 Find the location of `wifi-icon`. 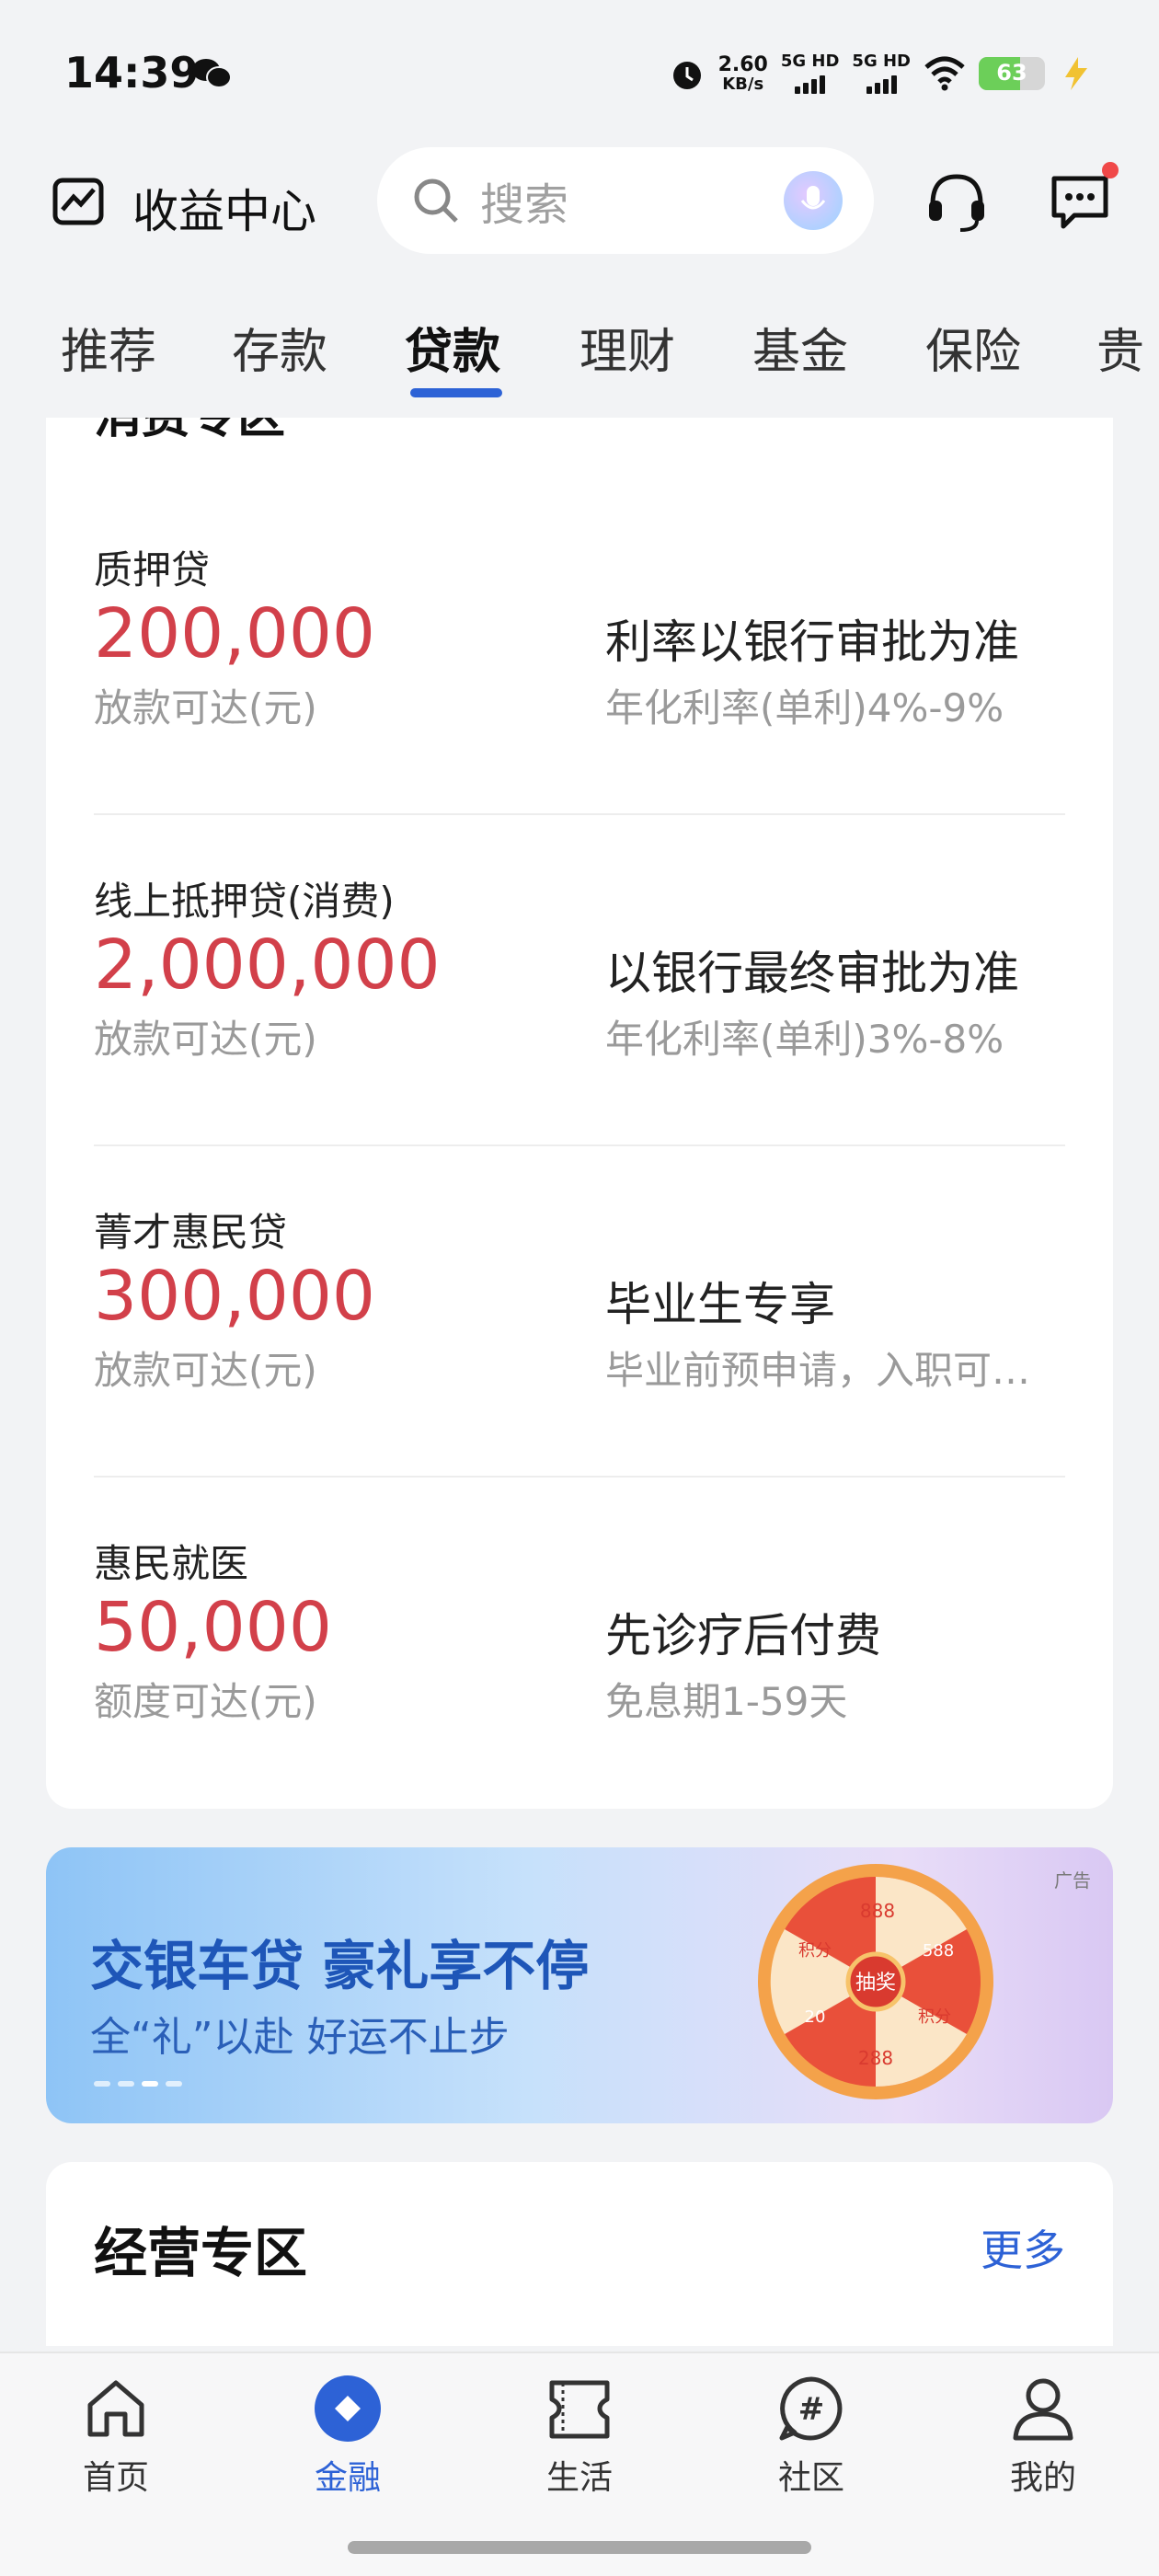

wifi-icon is located at coordinates (944, 73).